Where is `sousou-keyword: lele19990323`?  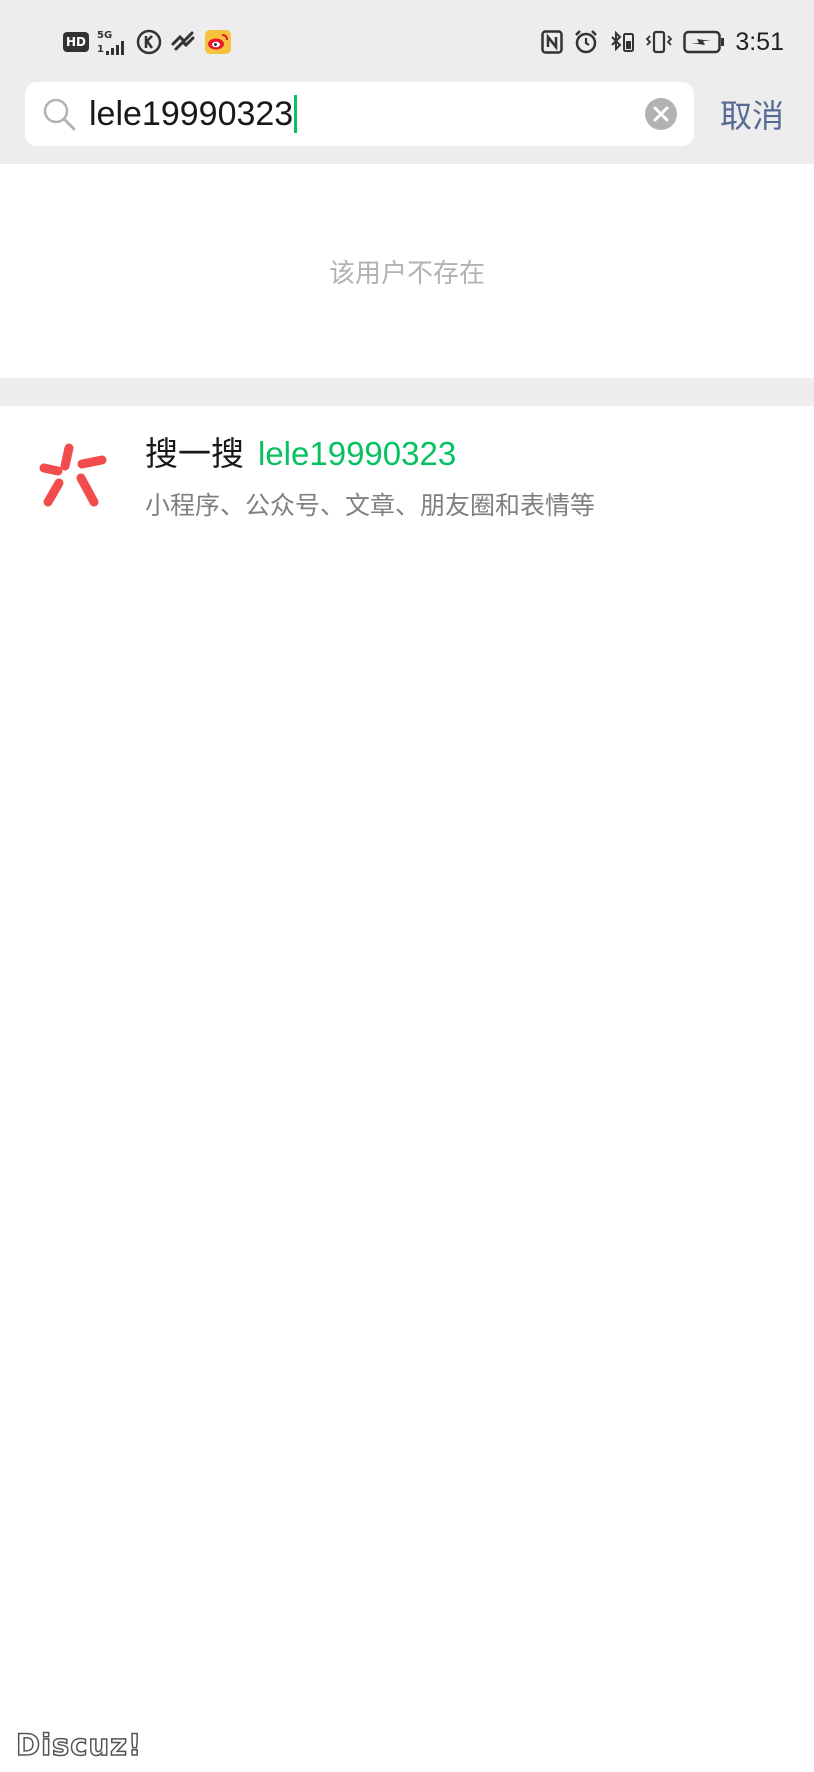
sousou-keyword: lele19990323 is located at coordinates (357, 453).